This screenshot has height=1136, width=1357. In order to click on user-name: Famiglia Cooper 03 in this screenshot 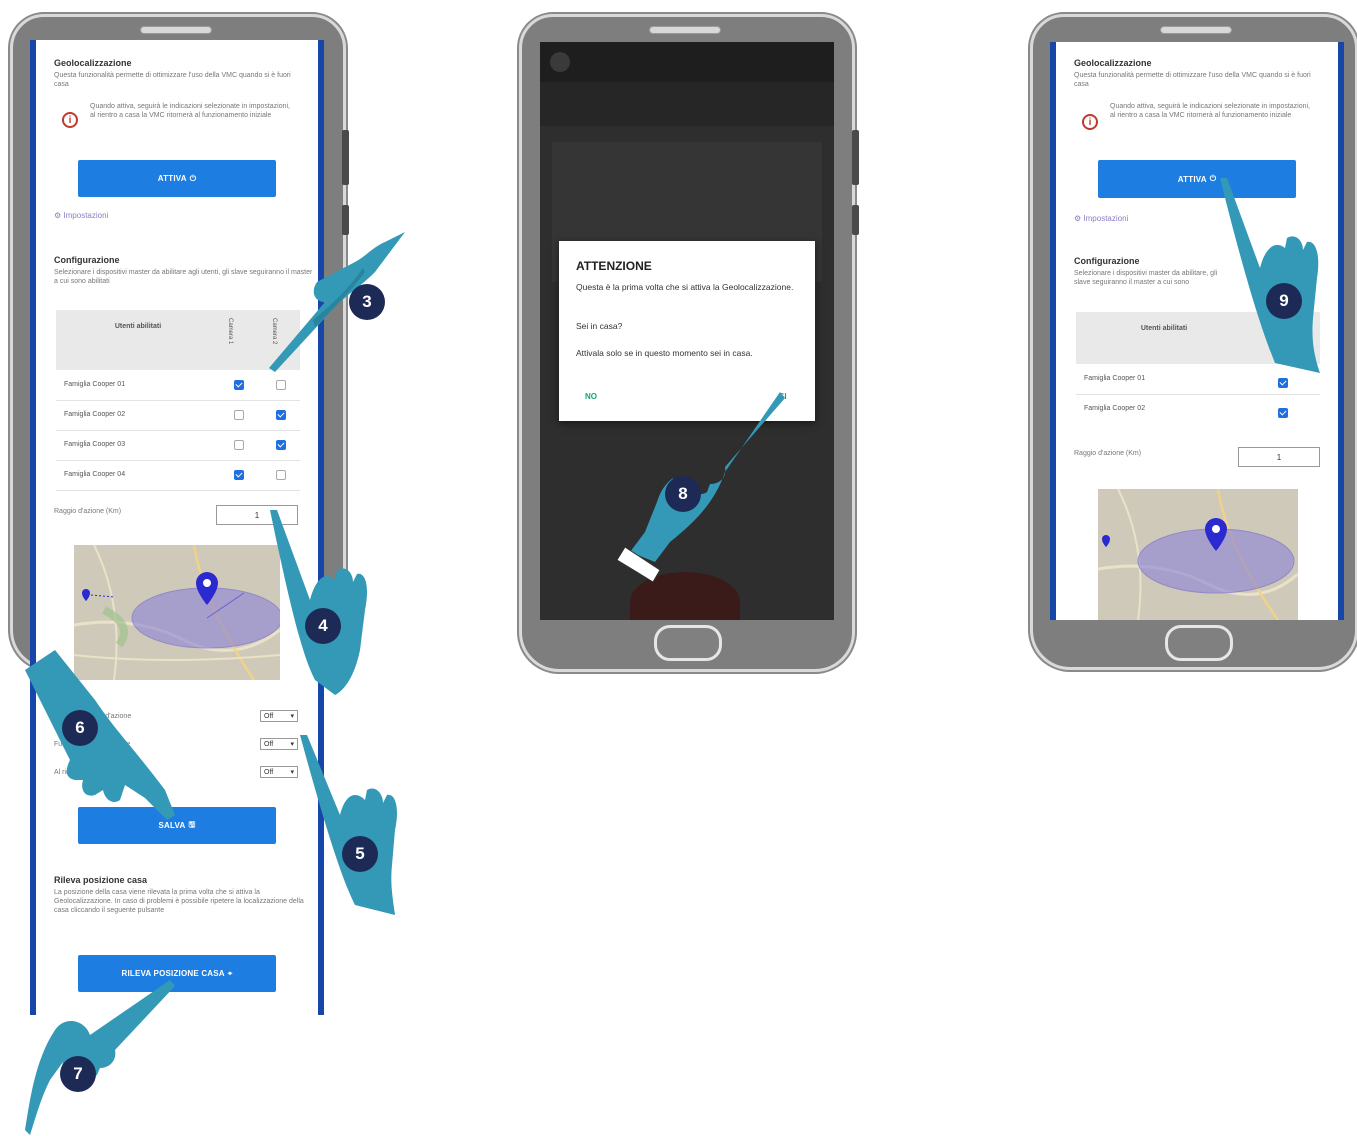, I will do `click(95, 444)`.